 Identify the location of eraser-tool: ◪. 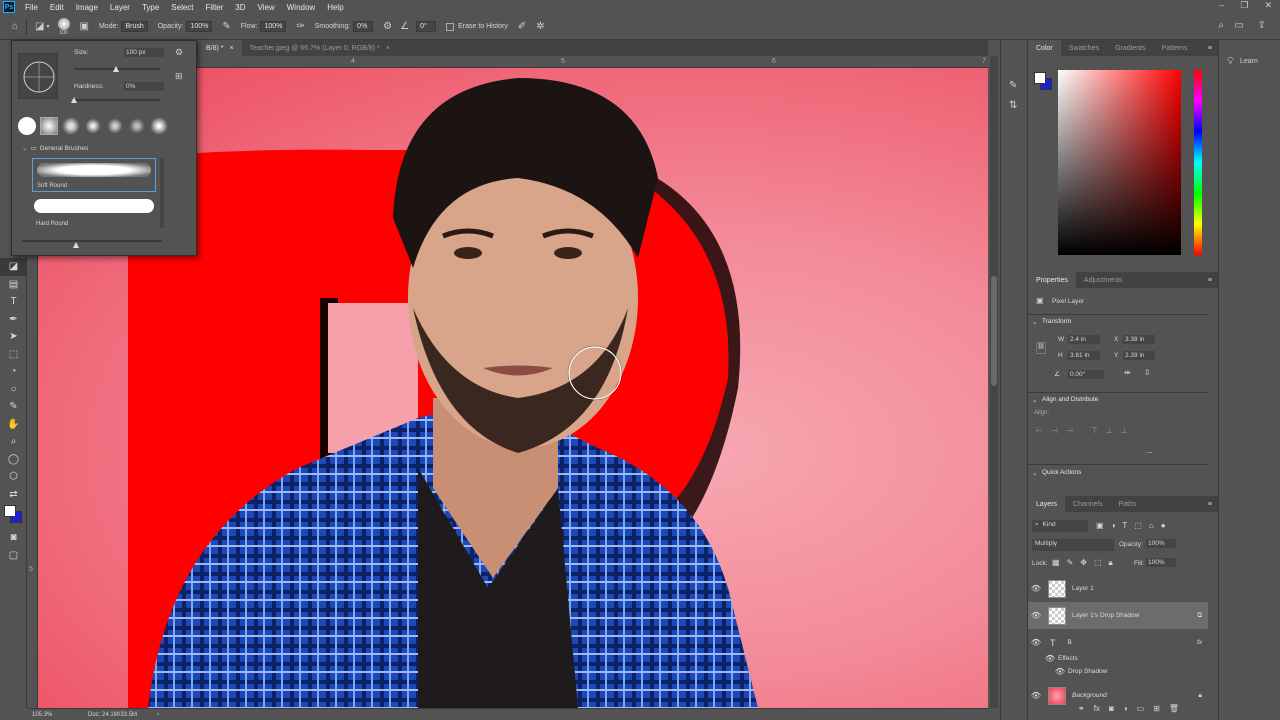
(13, 267).